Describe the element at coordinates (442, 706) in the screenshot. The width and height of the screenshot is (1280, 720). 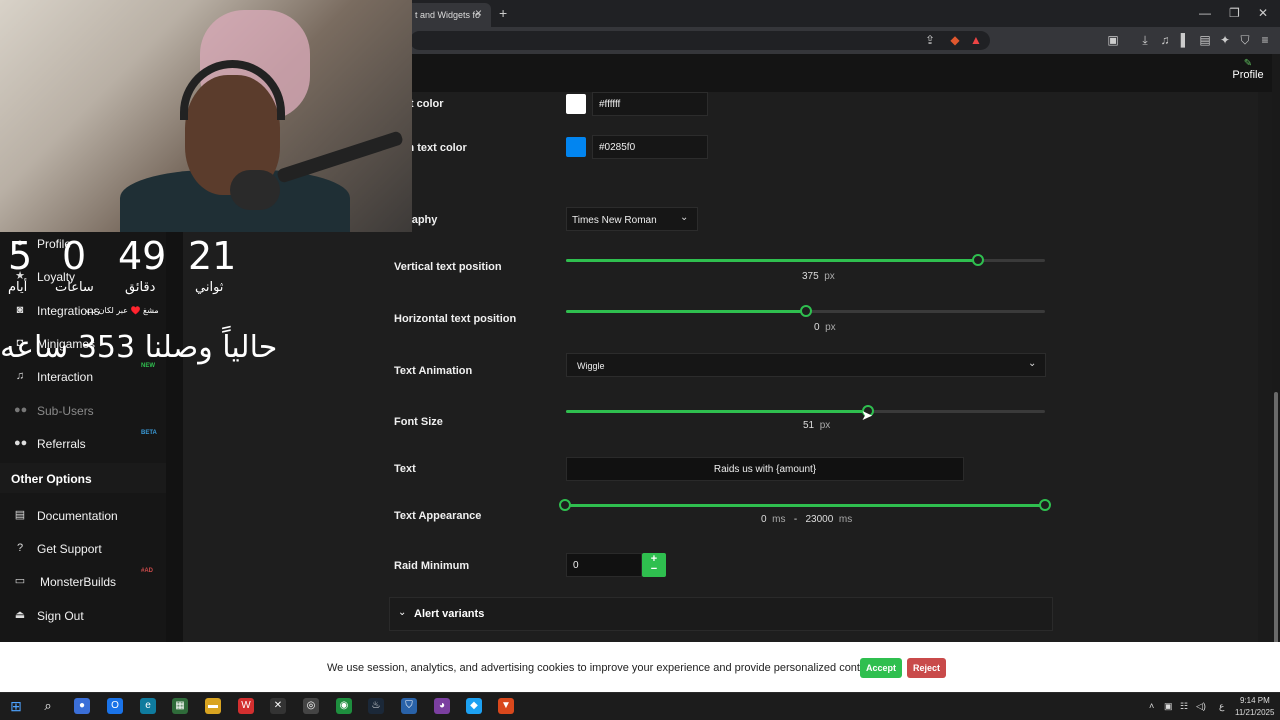
I see `discord-app-icon: ◕` at that location.